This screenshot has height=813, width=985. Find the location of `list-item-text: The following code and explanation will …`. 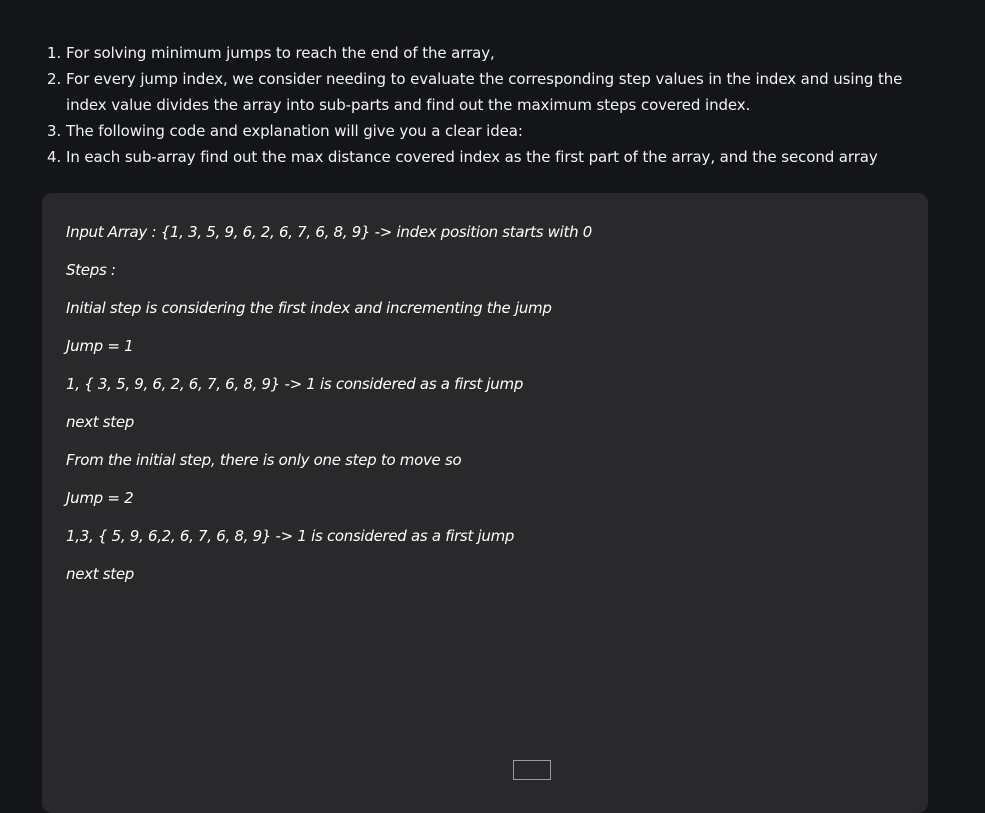

list-item-text: The following code and explanation will … is located at coordinates (294, 131).